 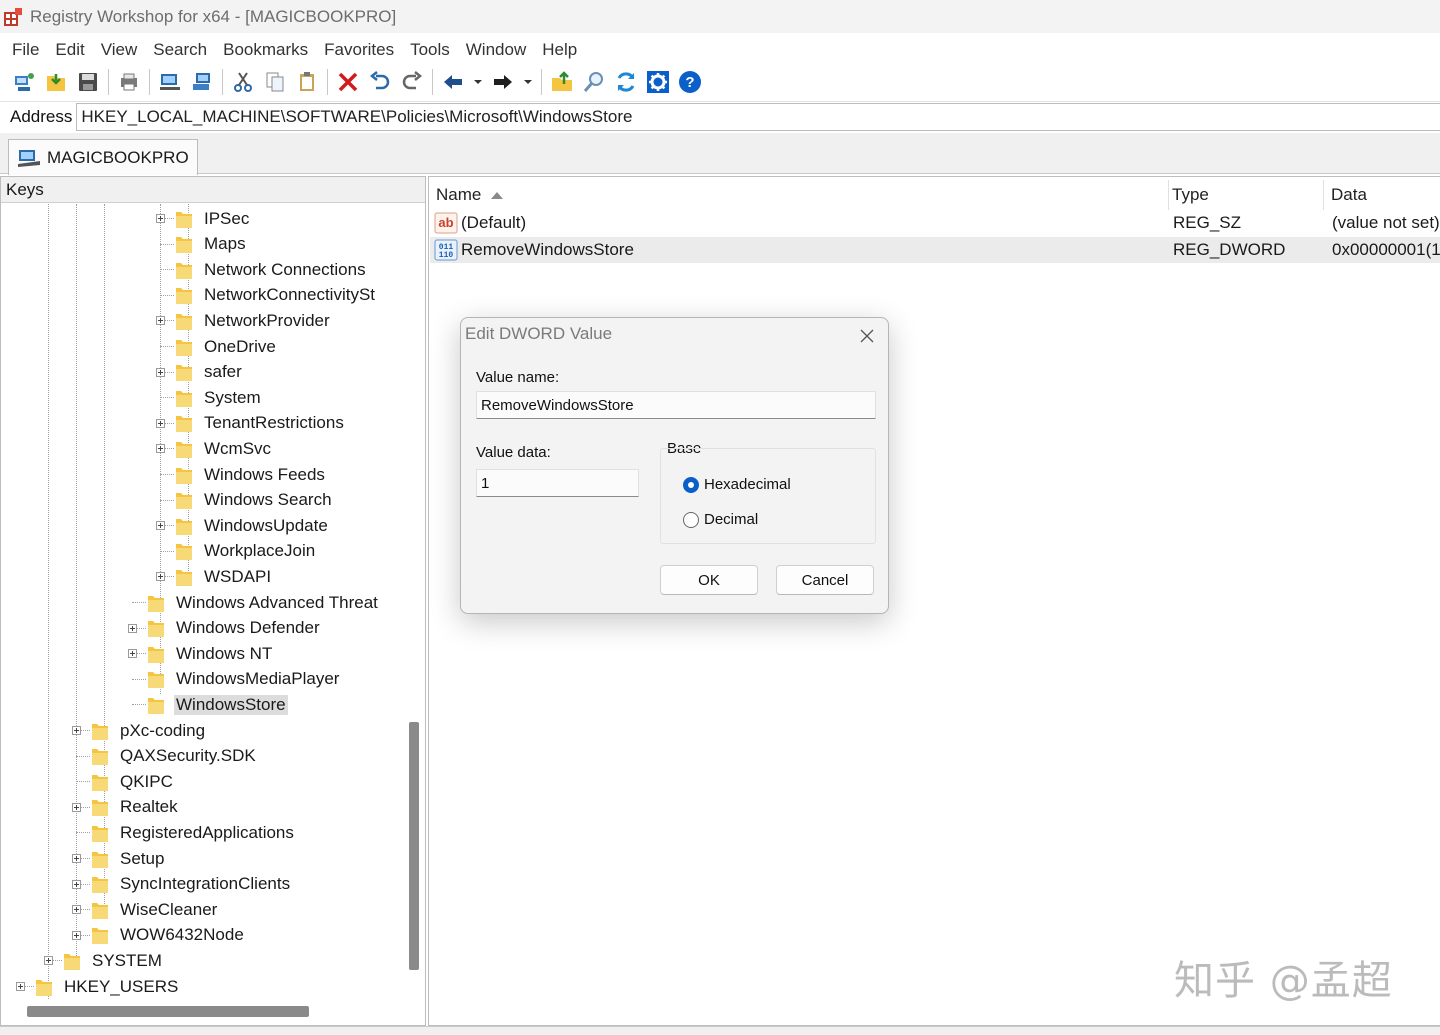 I want to click on menu-help: Help, so click(x=559, y=50).